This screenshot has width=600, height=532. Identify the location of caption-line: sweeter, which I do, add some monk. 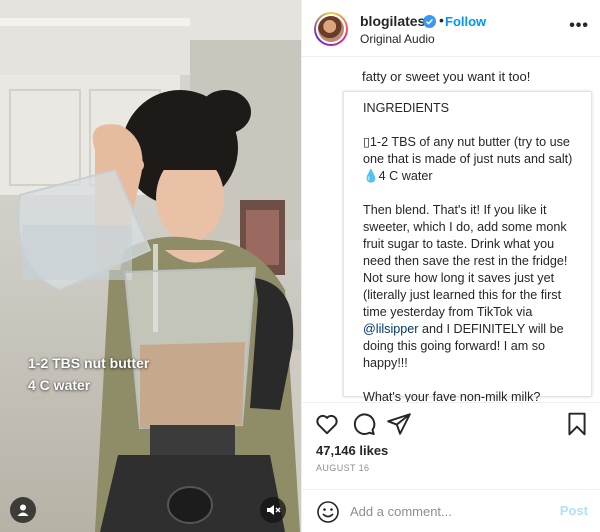
(465, 227).